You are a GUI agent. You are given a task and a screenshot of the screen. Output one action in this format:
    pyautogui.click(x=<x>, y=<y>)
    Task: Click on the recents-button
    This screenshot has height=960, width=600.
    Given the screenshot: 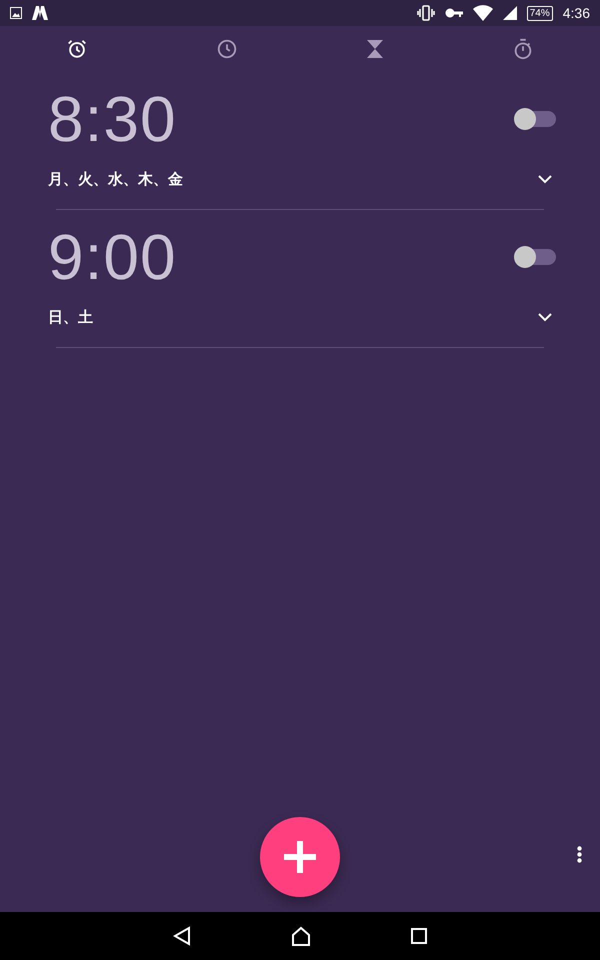 What is the action you would take?
    pyautogui.click(x=419, y=936)
    